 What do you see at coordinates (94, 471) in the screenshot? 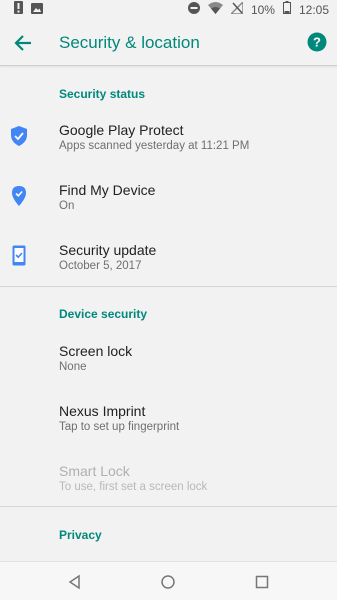
I see `item-title: Smart Lock` at bounding box center [94, 471].